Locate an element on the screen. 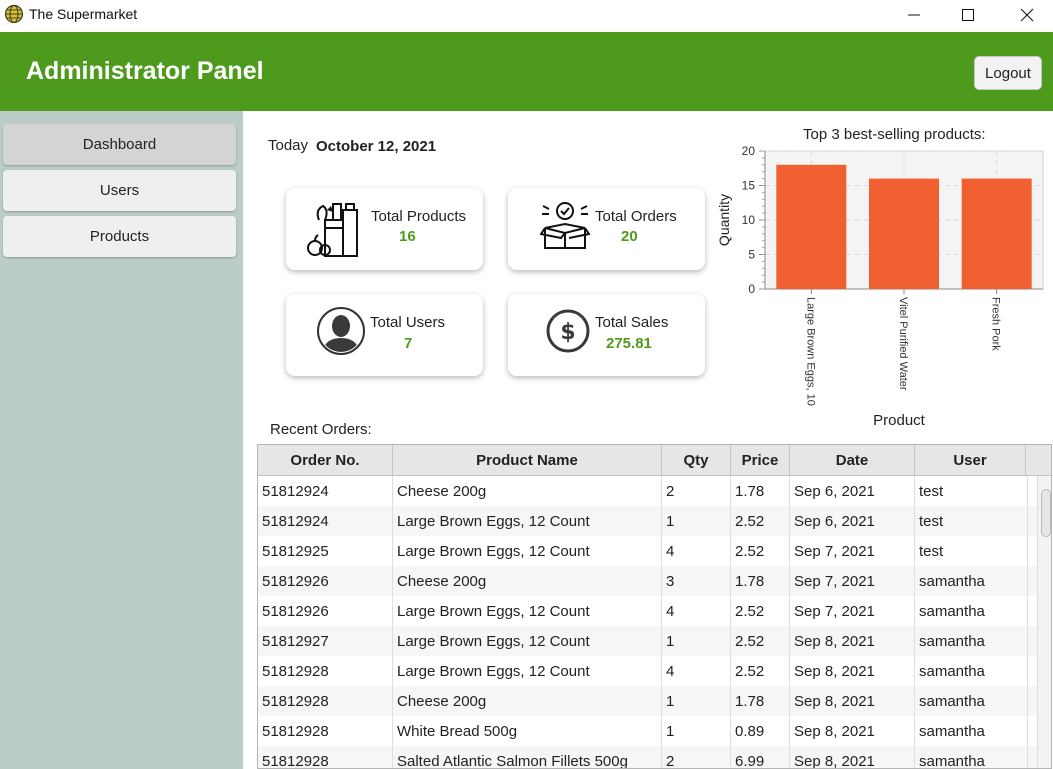 This screenshot has height=769, width=1053. close-button is located at coordinates (1027, 15).